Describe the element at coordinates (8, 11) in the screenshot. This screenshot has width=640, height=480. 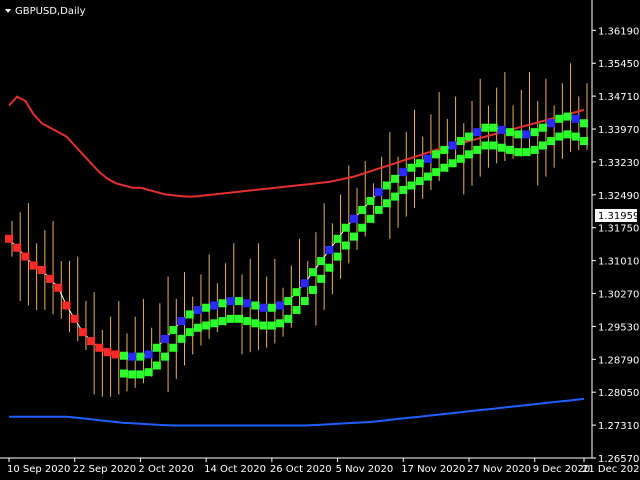
I see `triangle-down-icon` at that location.